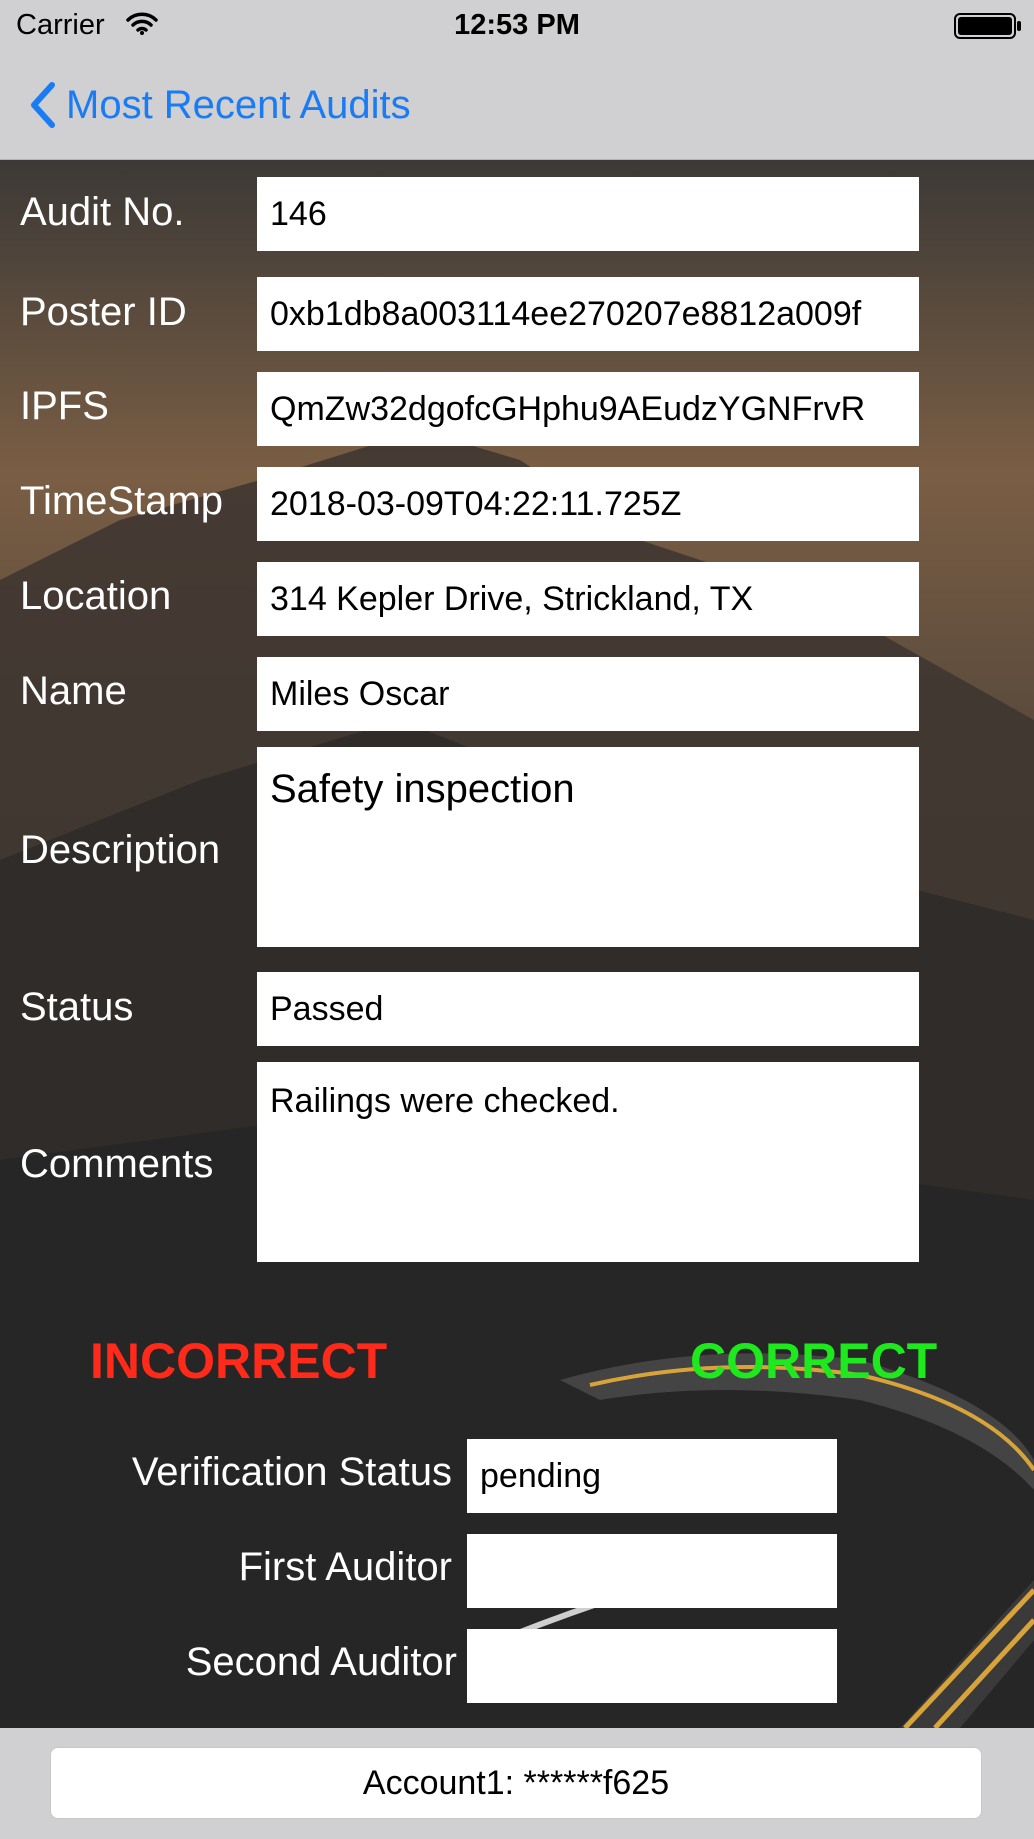 This screenshot has width=1034, height=1839. What do you see at coordinates (345, 1567) in the screenshot?
I see `first-auditor-label: First Auditor` at bounding box center [345, 1567].